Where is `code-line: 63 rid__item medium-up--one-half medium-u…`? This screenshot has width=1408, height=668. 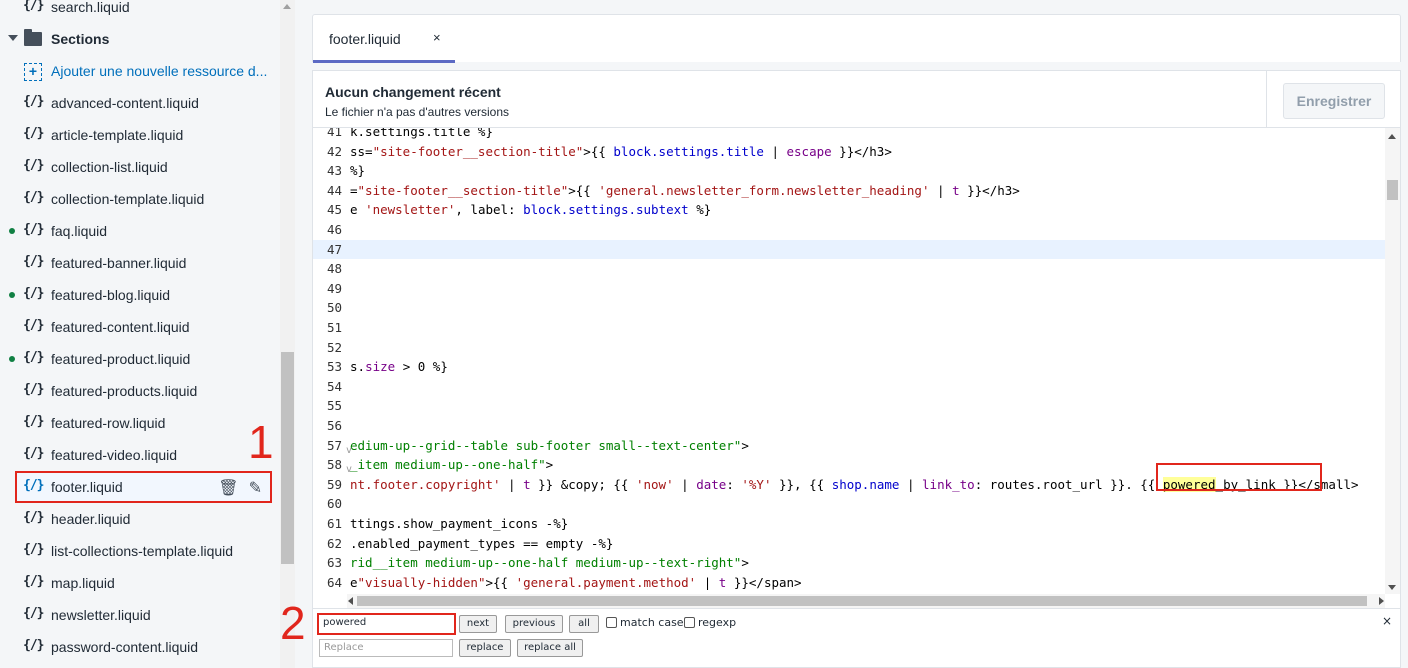 code-line: 63 rid__item medium-up--one-half medium-u… is located at coordinates (849, 563).